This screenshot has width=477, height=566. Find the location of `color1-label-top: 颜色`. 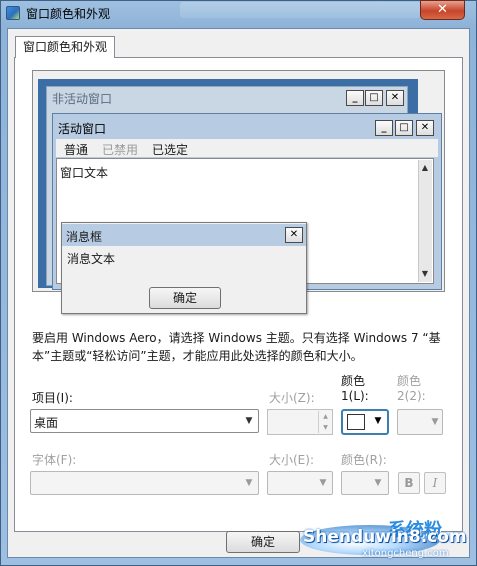

color1-label-top: 颜色 is located at coordinates (353, 381).